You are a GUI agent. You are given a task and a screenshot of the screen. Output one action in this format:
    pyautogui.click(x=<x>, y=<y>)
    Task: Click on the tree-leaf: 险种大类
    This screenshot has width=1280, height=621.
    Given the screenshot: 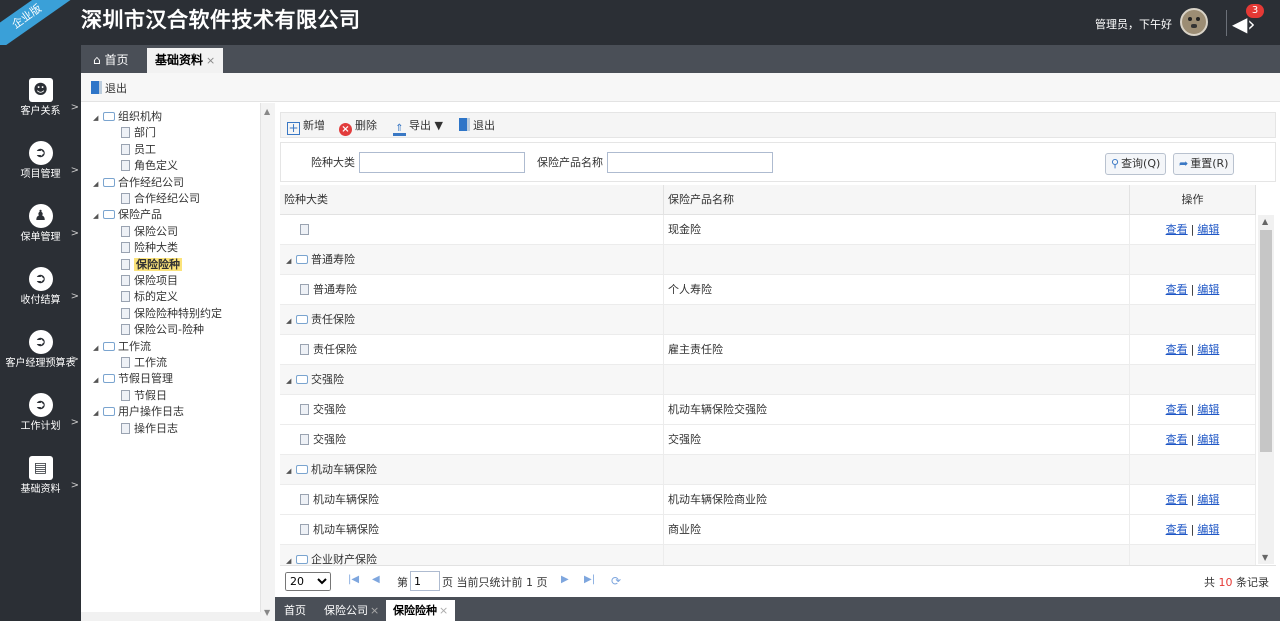 What is the action you would take?
    pyautogui.click(x=149, y=248)
    